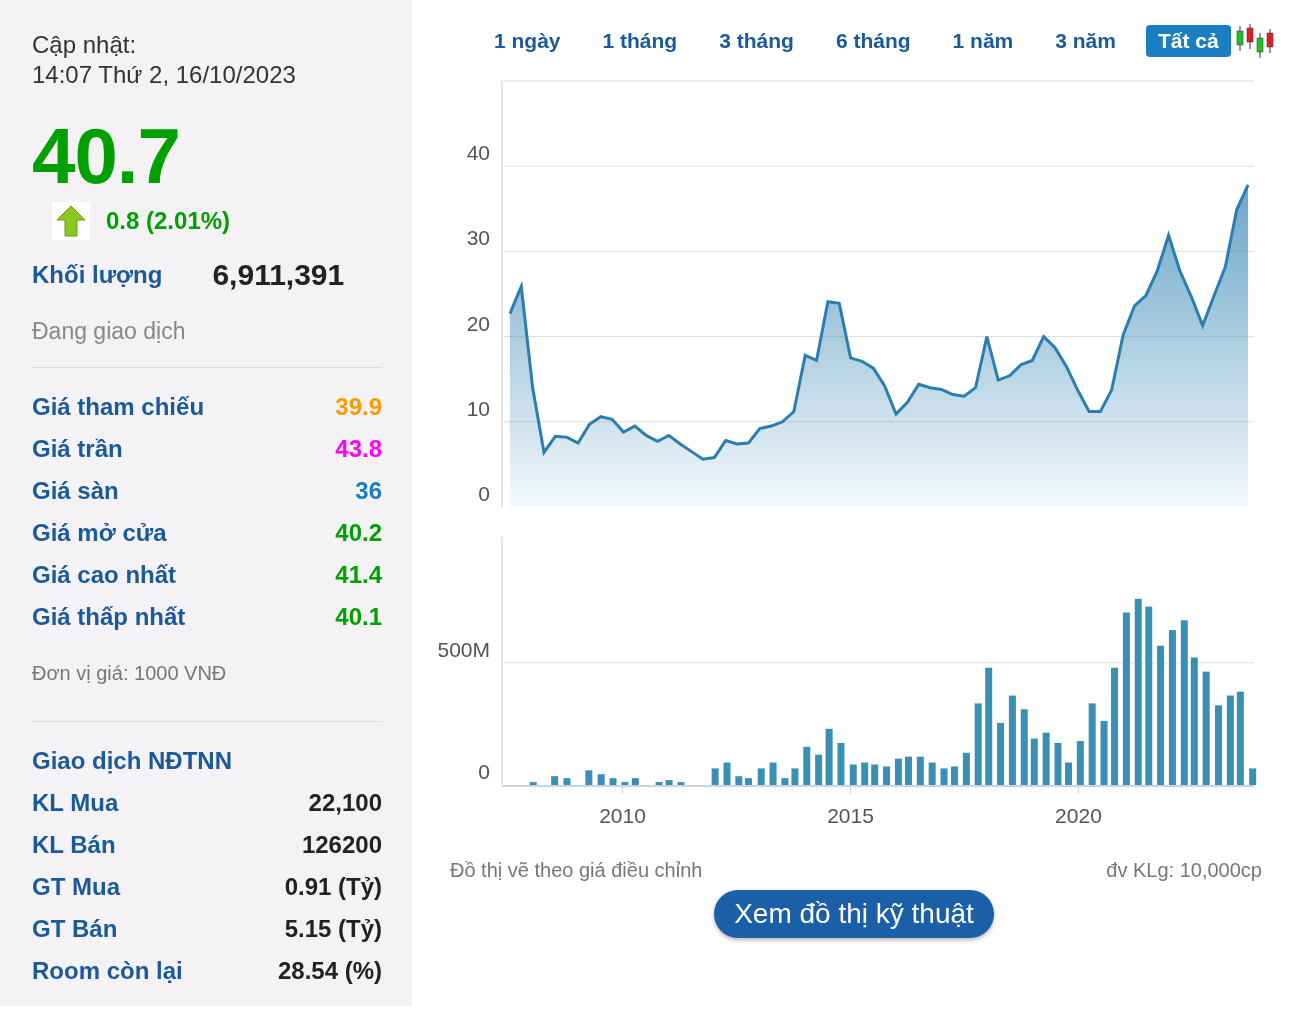 Image resolution: width=1316 pixels, height=1014 pixels. What do you see at coordinates (756, 41) in the screenshot?
I see `range-tab: 3 tháng` at bounding box center [756, 41].